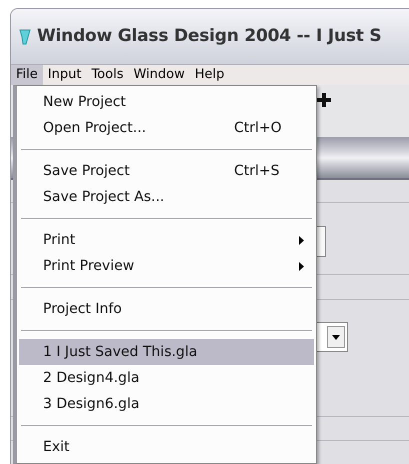 The height and width of the screenshot is (464, 409). I want to click on menu-item: Open Project... Ctrl+O, so click(166, 128).